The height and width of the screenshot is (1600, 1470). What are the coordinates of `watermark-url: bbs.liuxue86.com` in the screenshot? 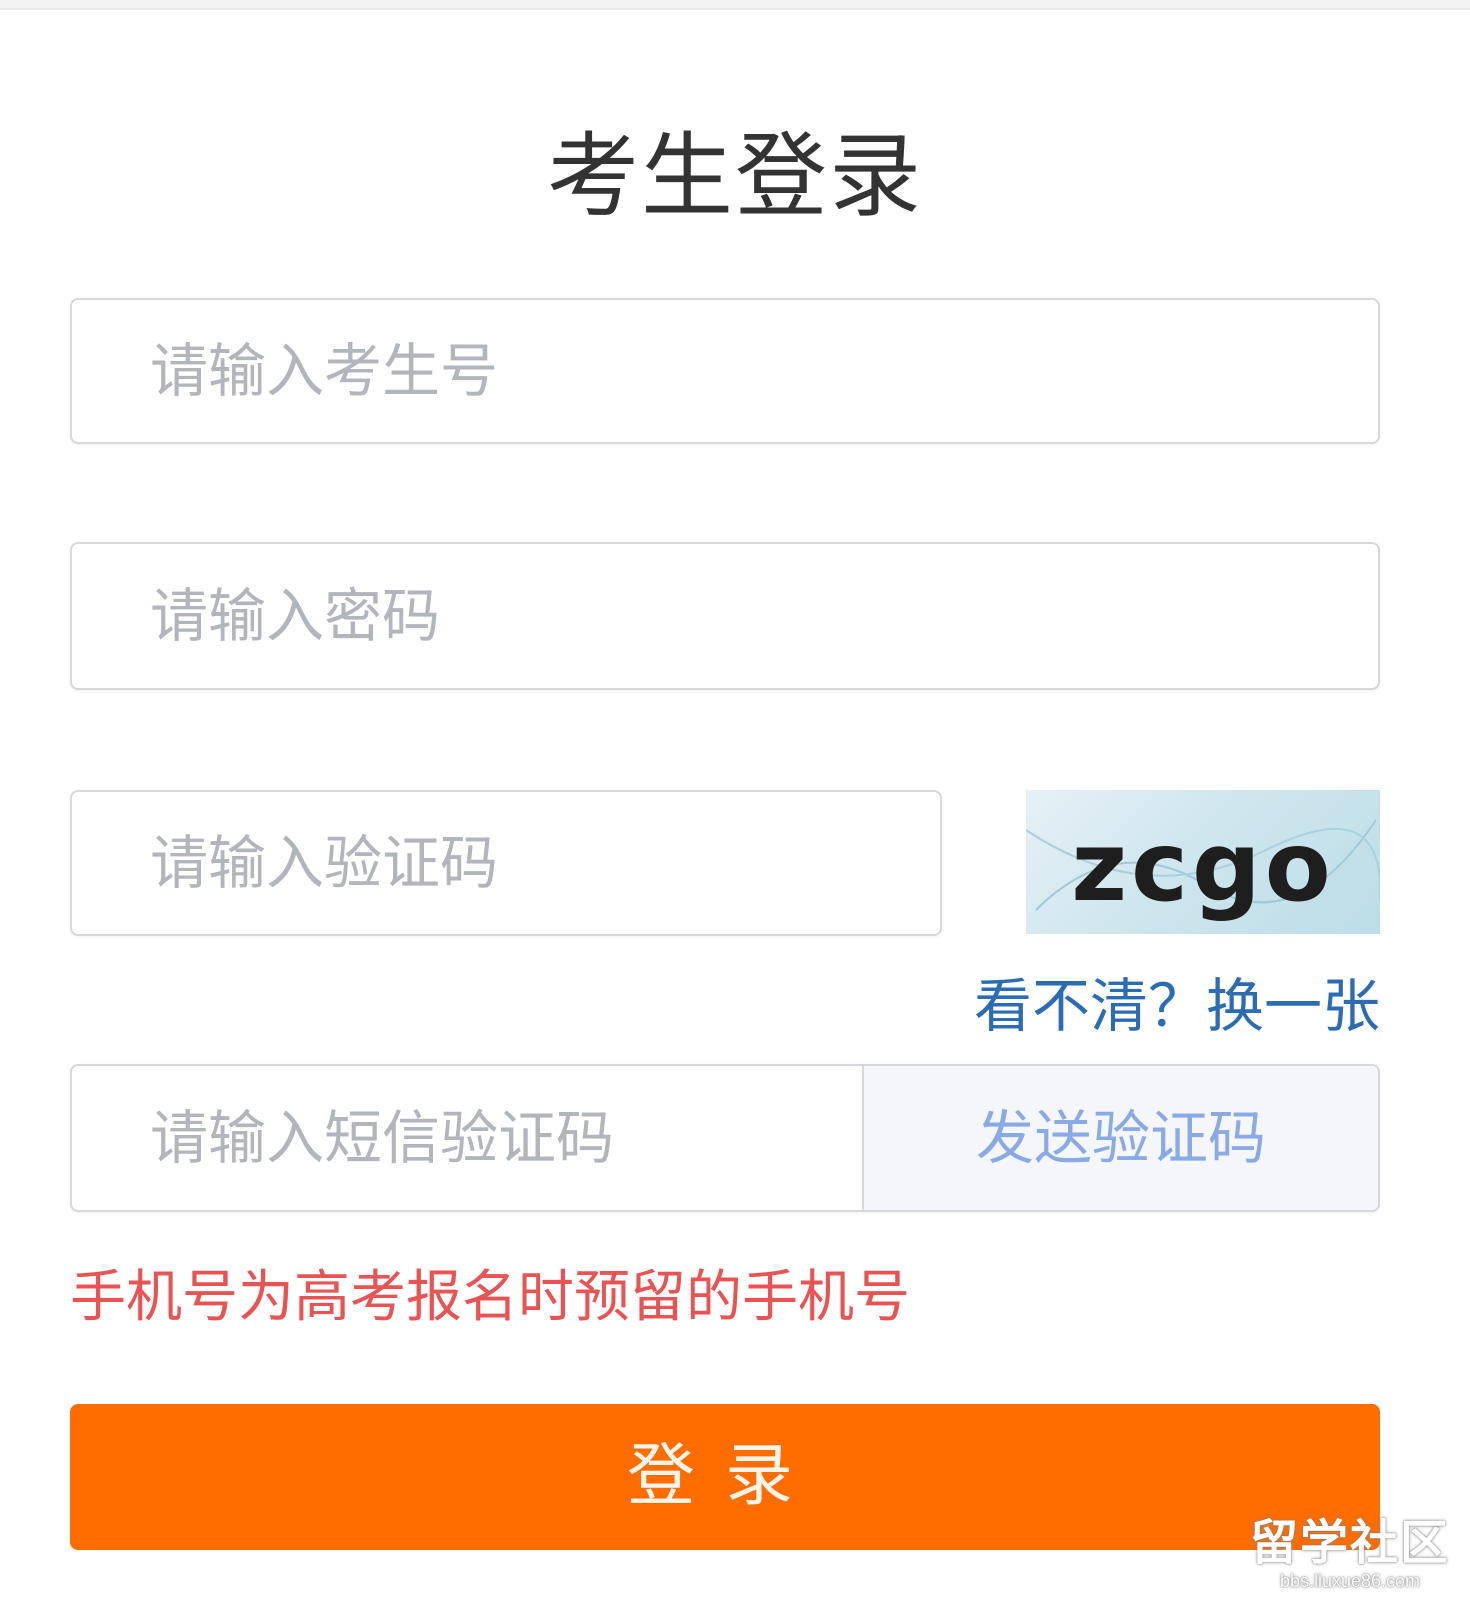 It's located at (1350, 1581).